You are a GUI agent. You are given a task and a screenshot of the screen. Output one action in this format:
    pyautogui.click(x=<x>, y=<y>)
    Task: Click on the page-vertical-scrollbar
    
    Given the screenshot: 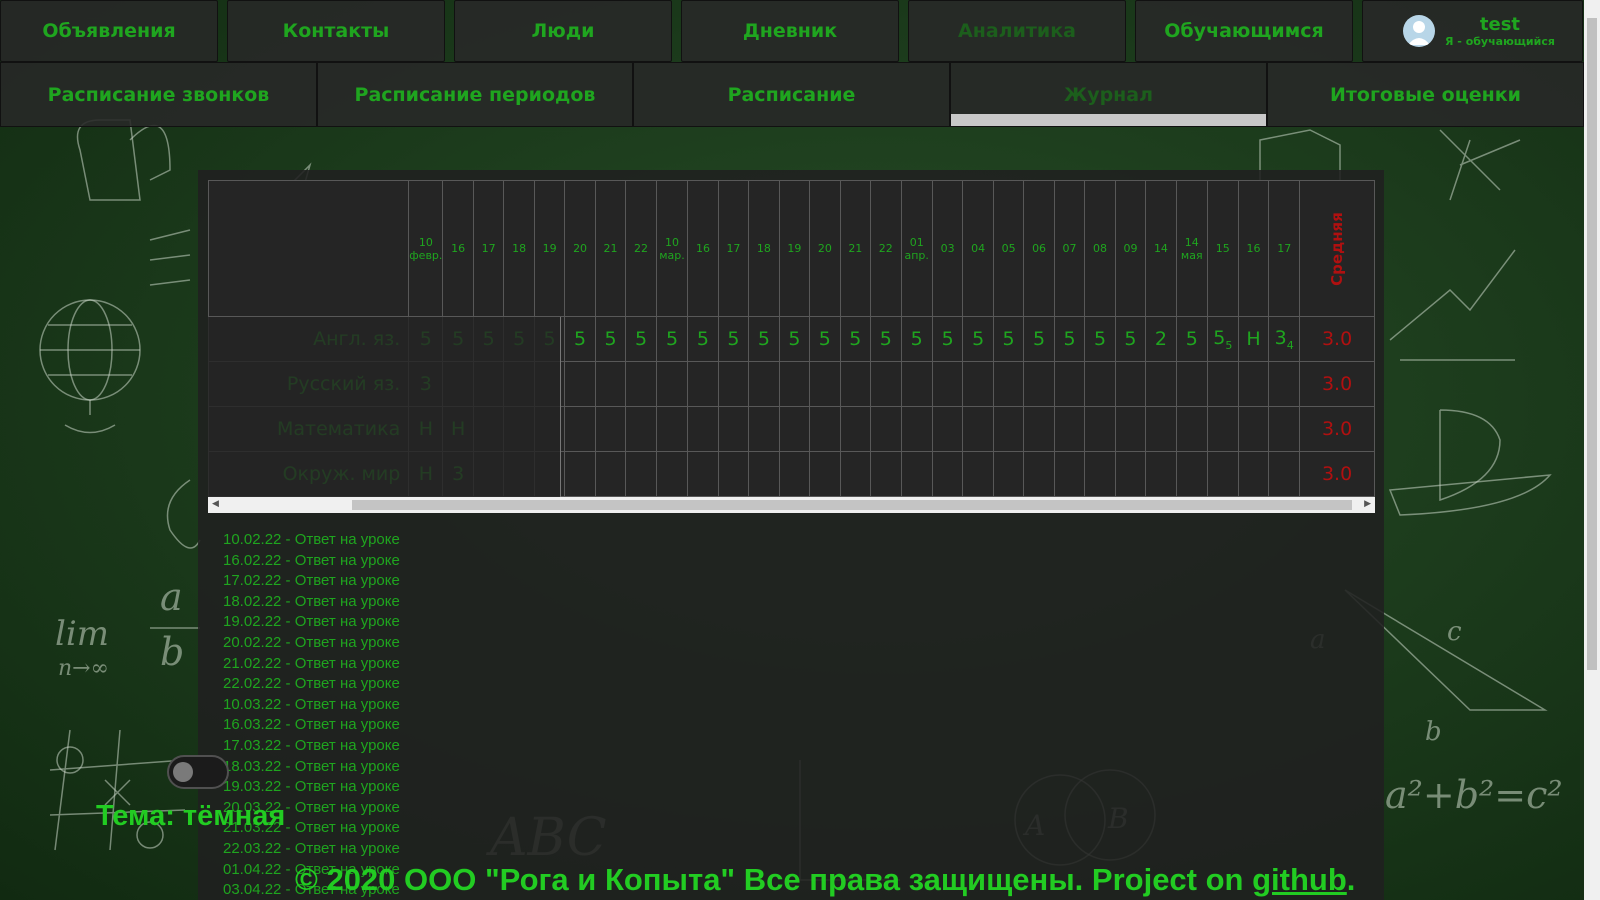 What is the action you would take?
    pyautogui.click(x=1592, y=450)
    